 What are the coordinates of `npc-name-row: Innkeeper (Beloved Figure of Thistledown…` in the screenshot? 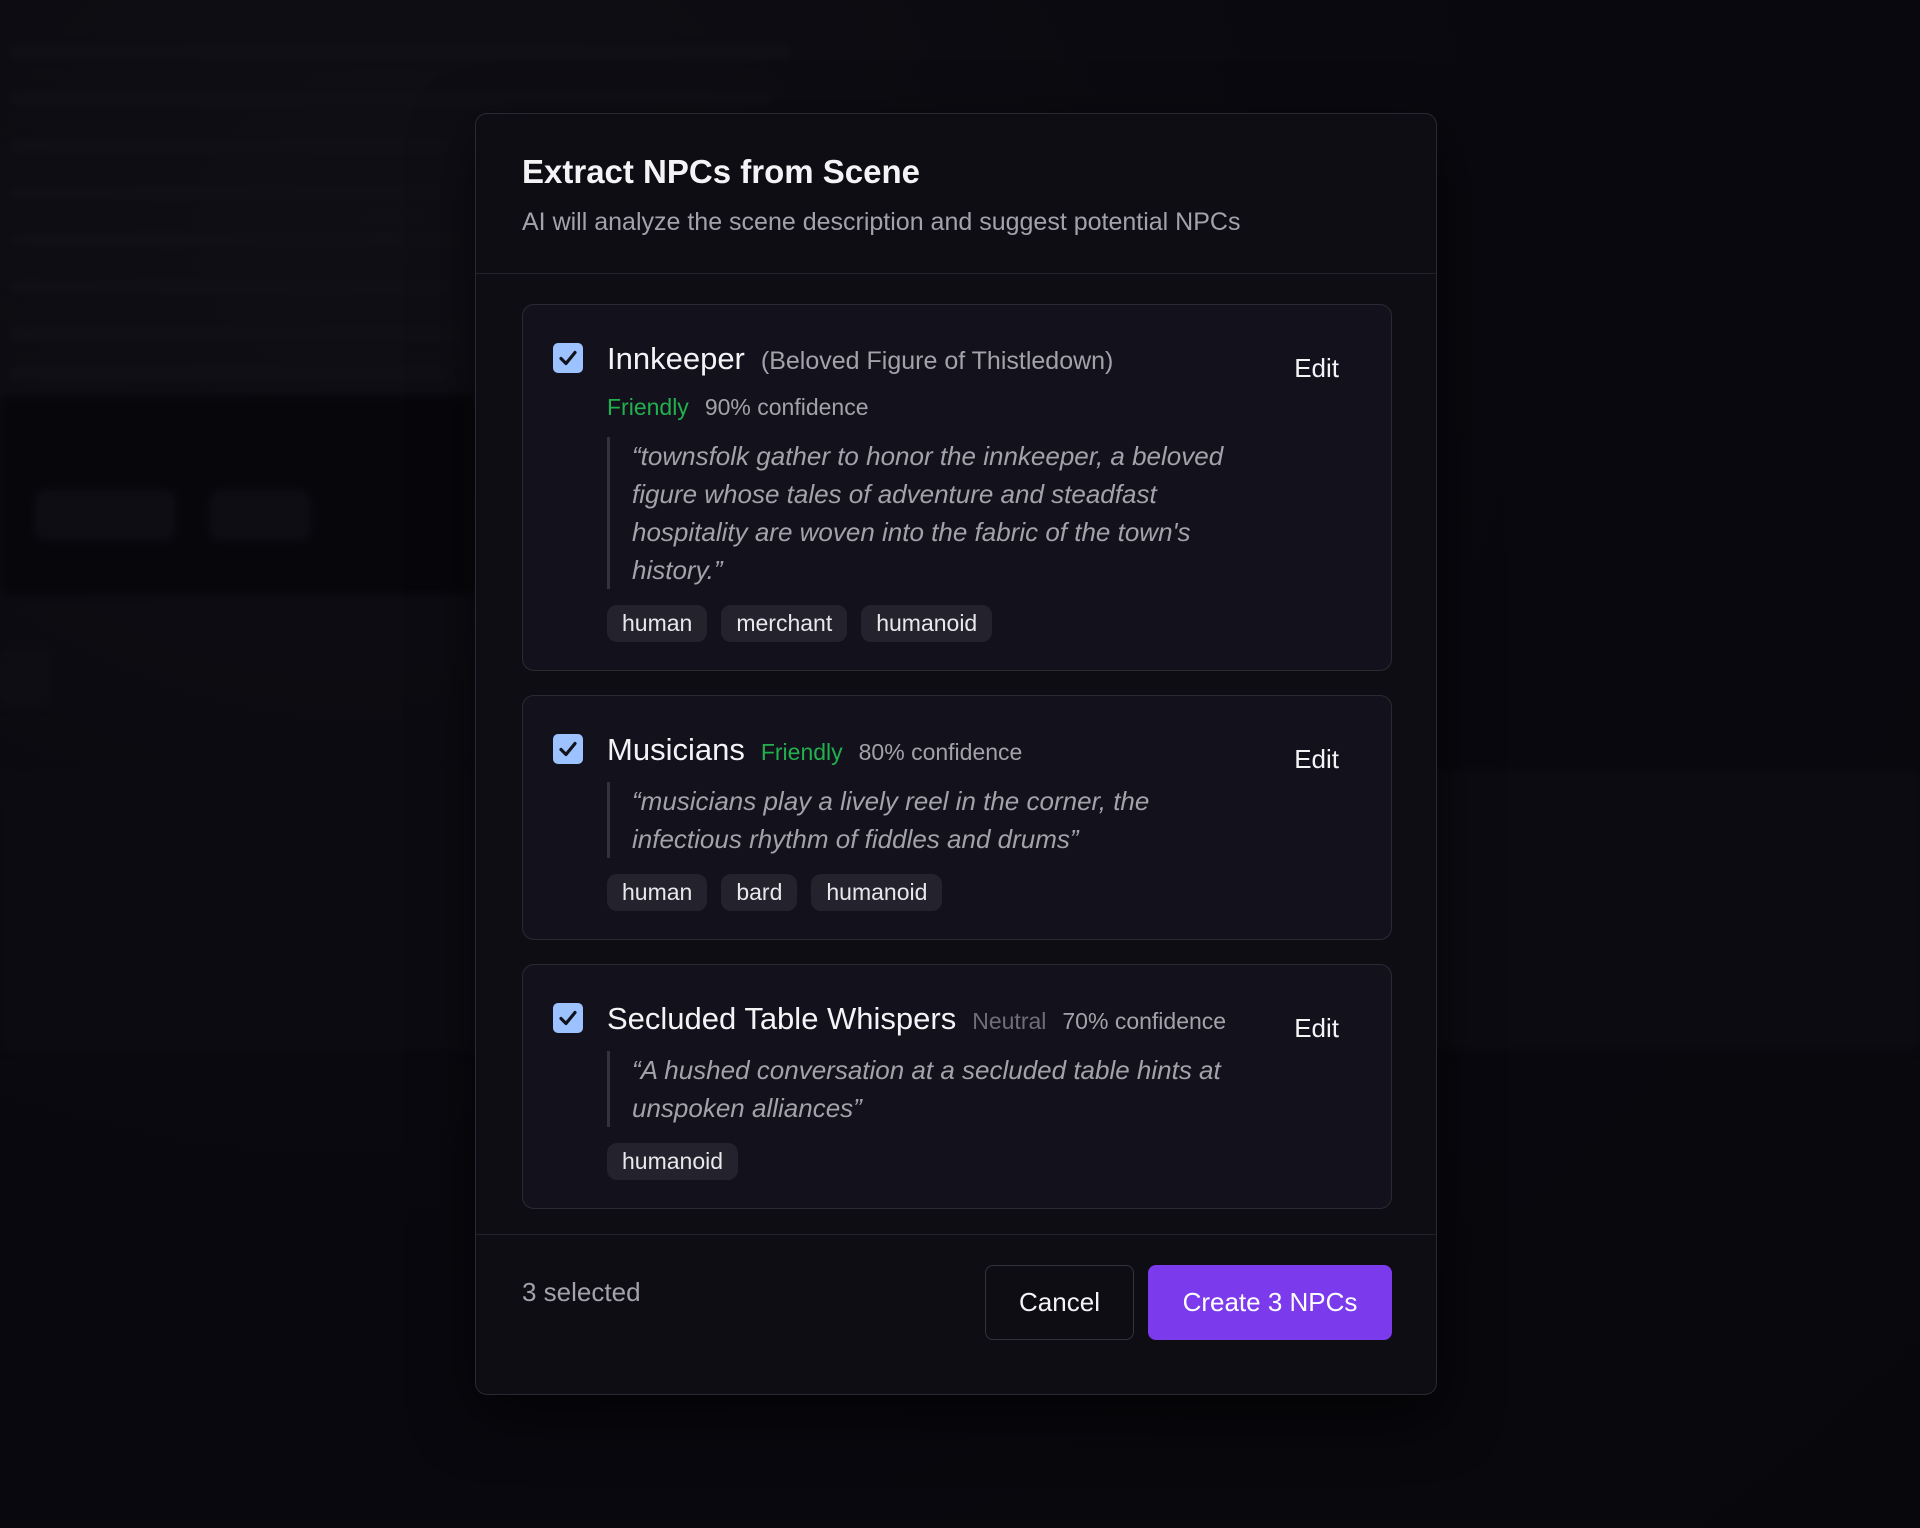 It's located at (984, 360).